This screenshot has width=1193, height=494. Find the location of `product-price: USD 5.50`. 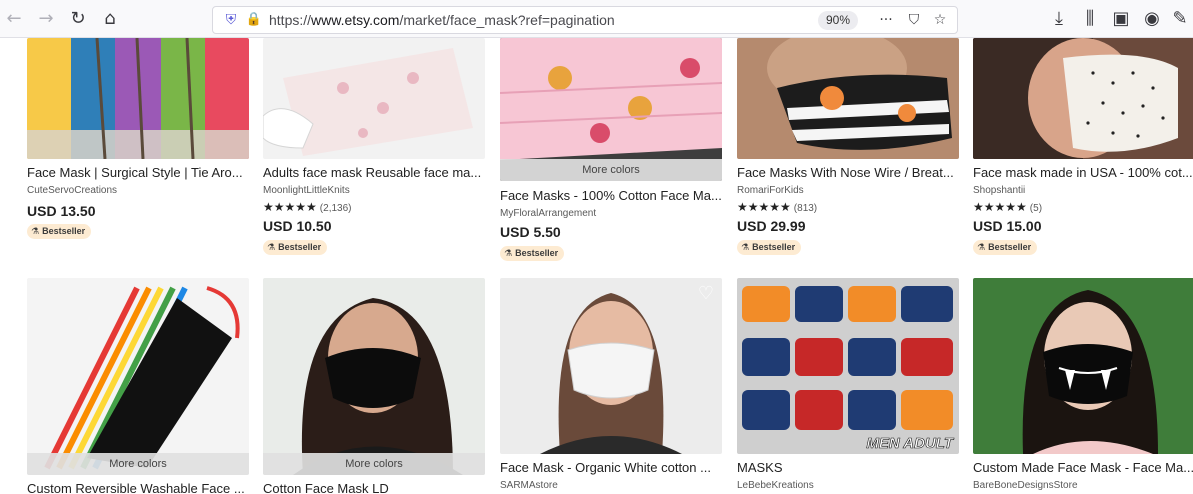

product-price: USD 5.50 is located at coordinates (530, 232).